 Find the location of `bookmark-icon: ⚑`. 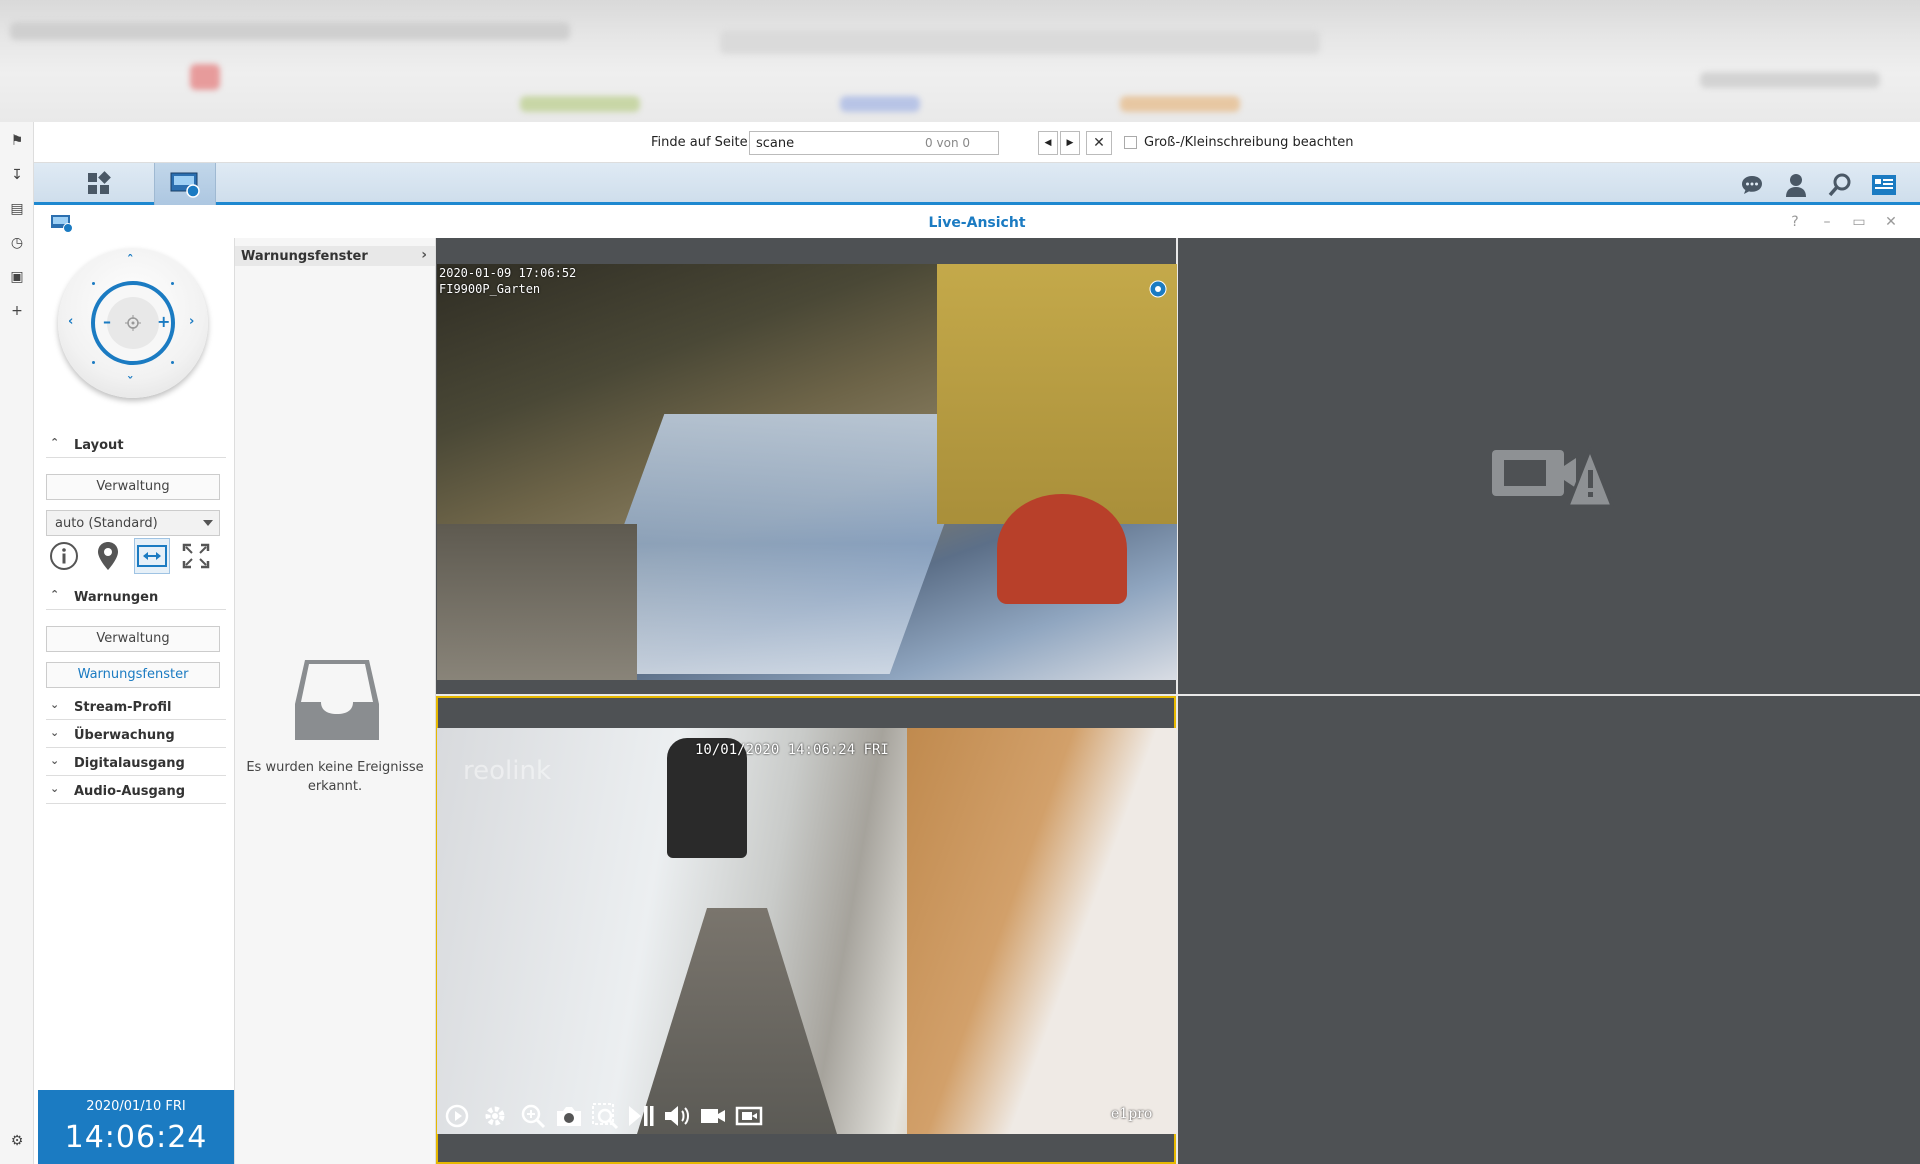

bookmark-icon: ⚑ is located at coordinates (17, 141).